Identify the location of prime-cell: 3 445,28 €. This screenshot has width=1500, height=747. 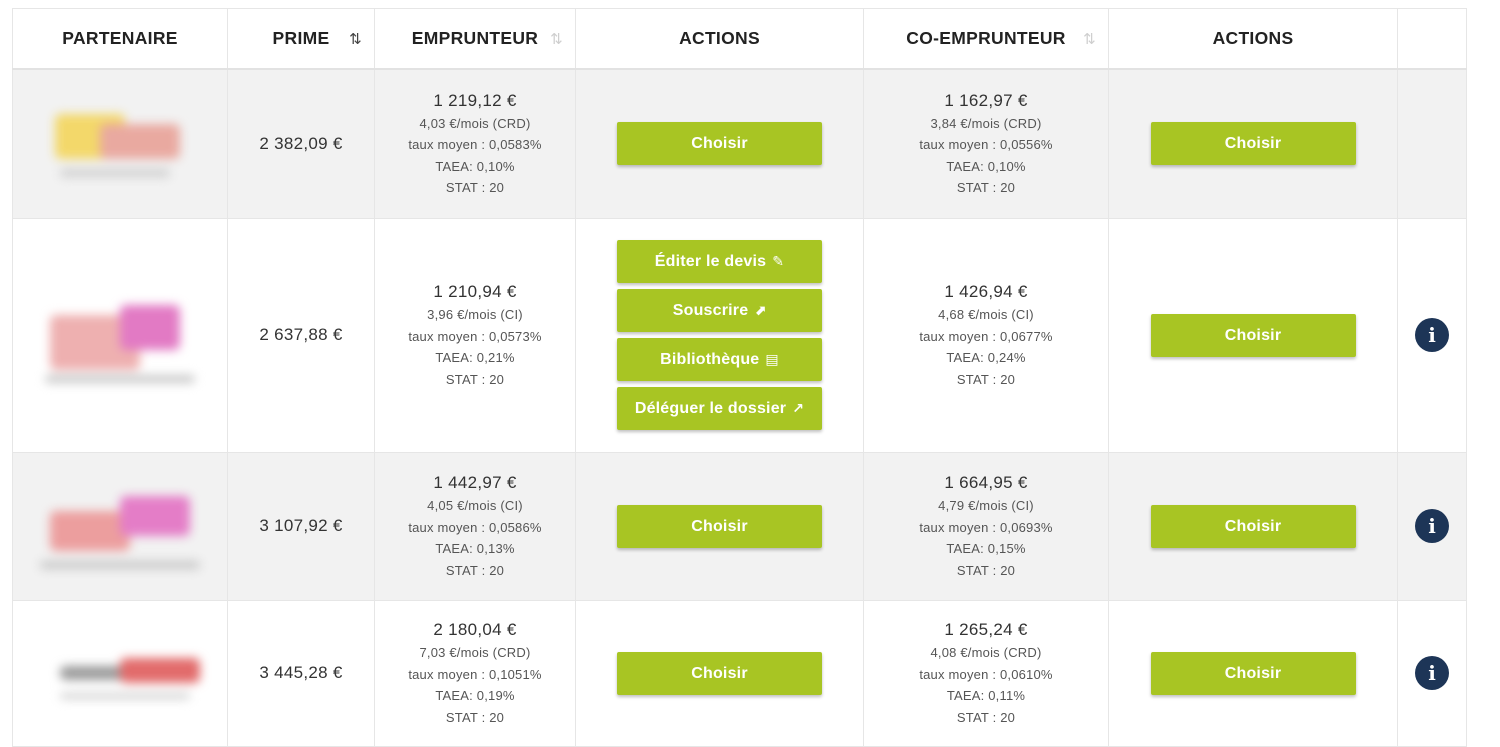
(301, 673).